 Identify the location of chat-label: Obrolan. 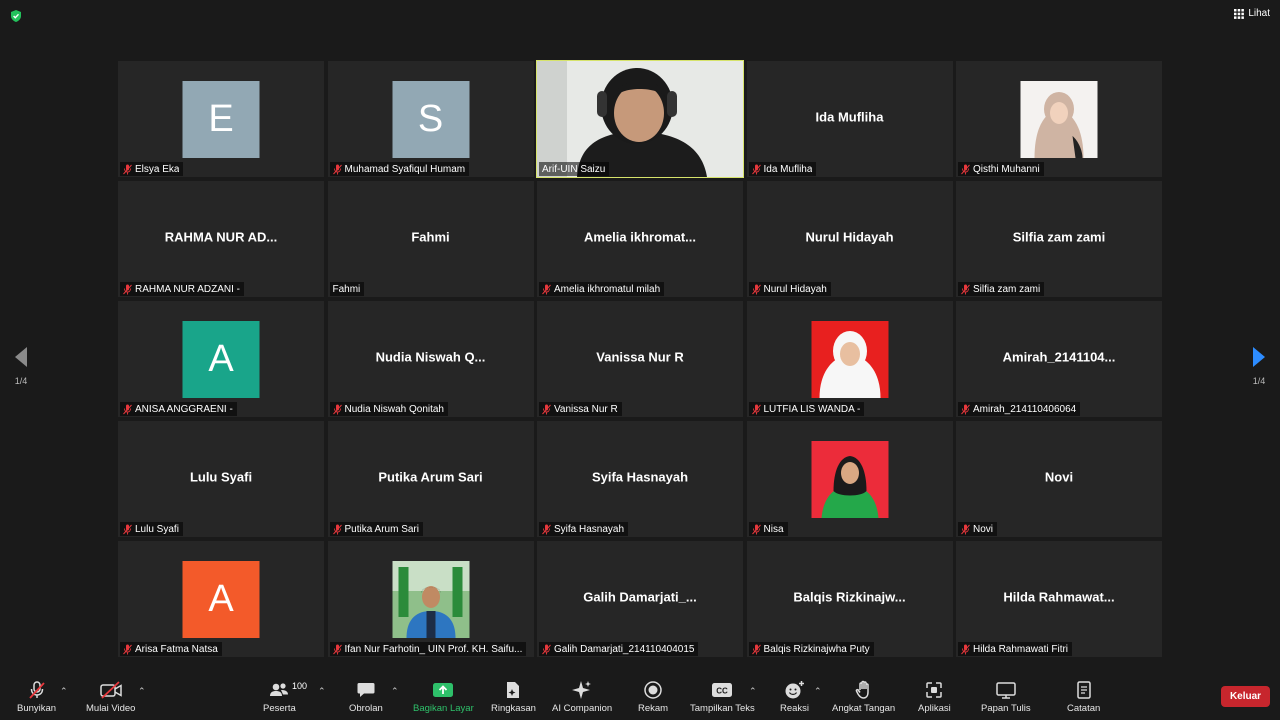
(366, 708).